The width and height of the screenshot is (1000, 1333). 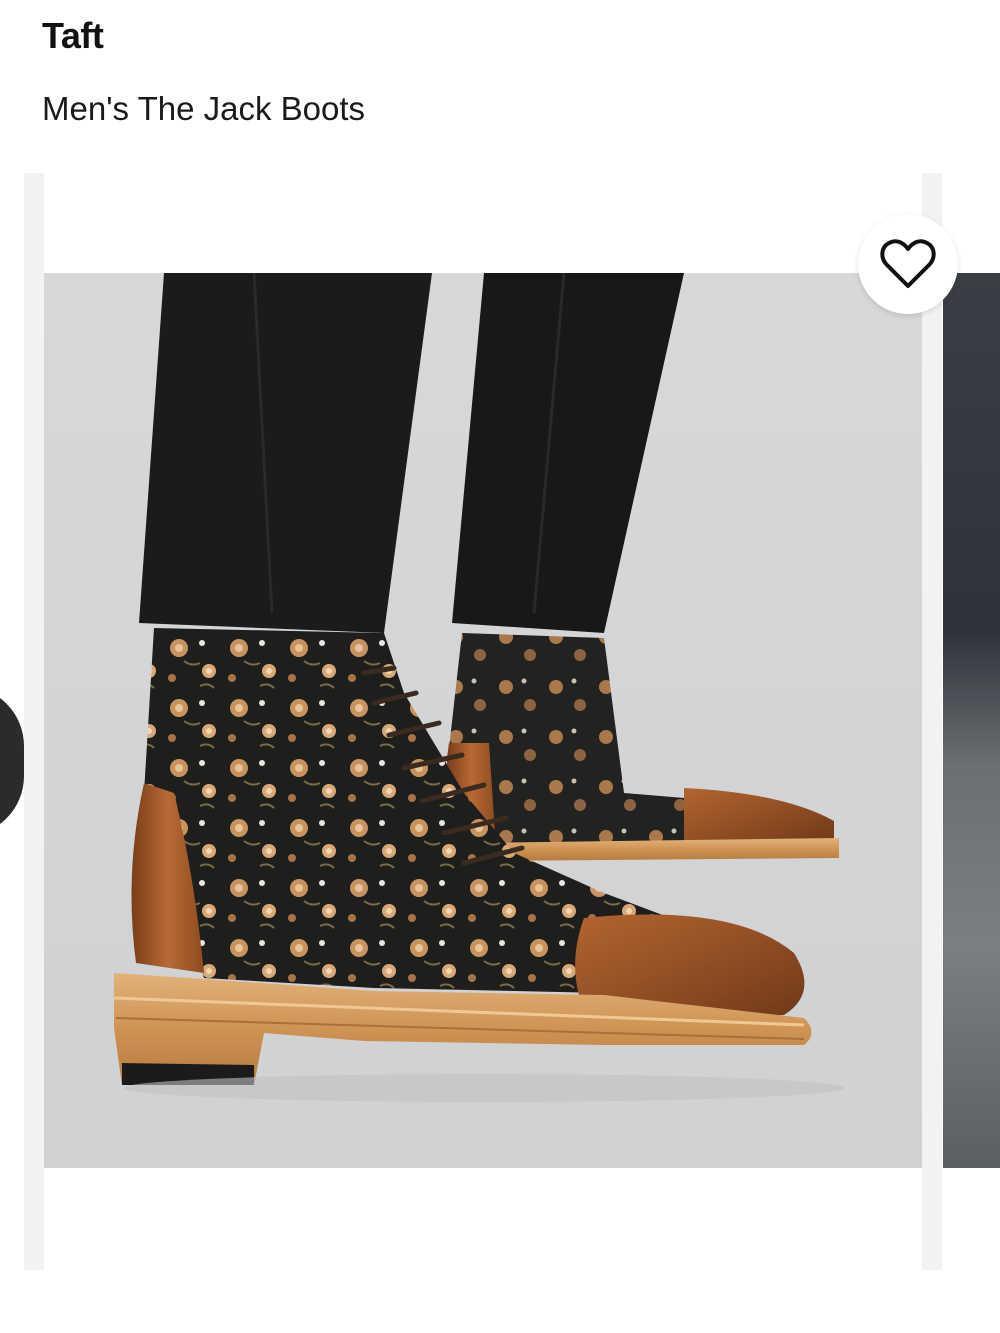 I want to click on heart-outline-icon, so click(x=908, y=263).